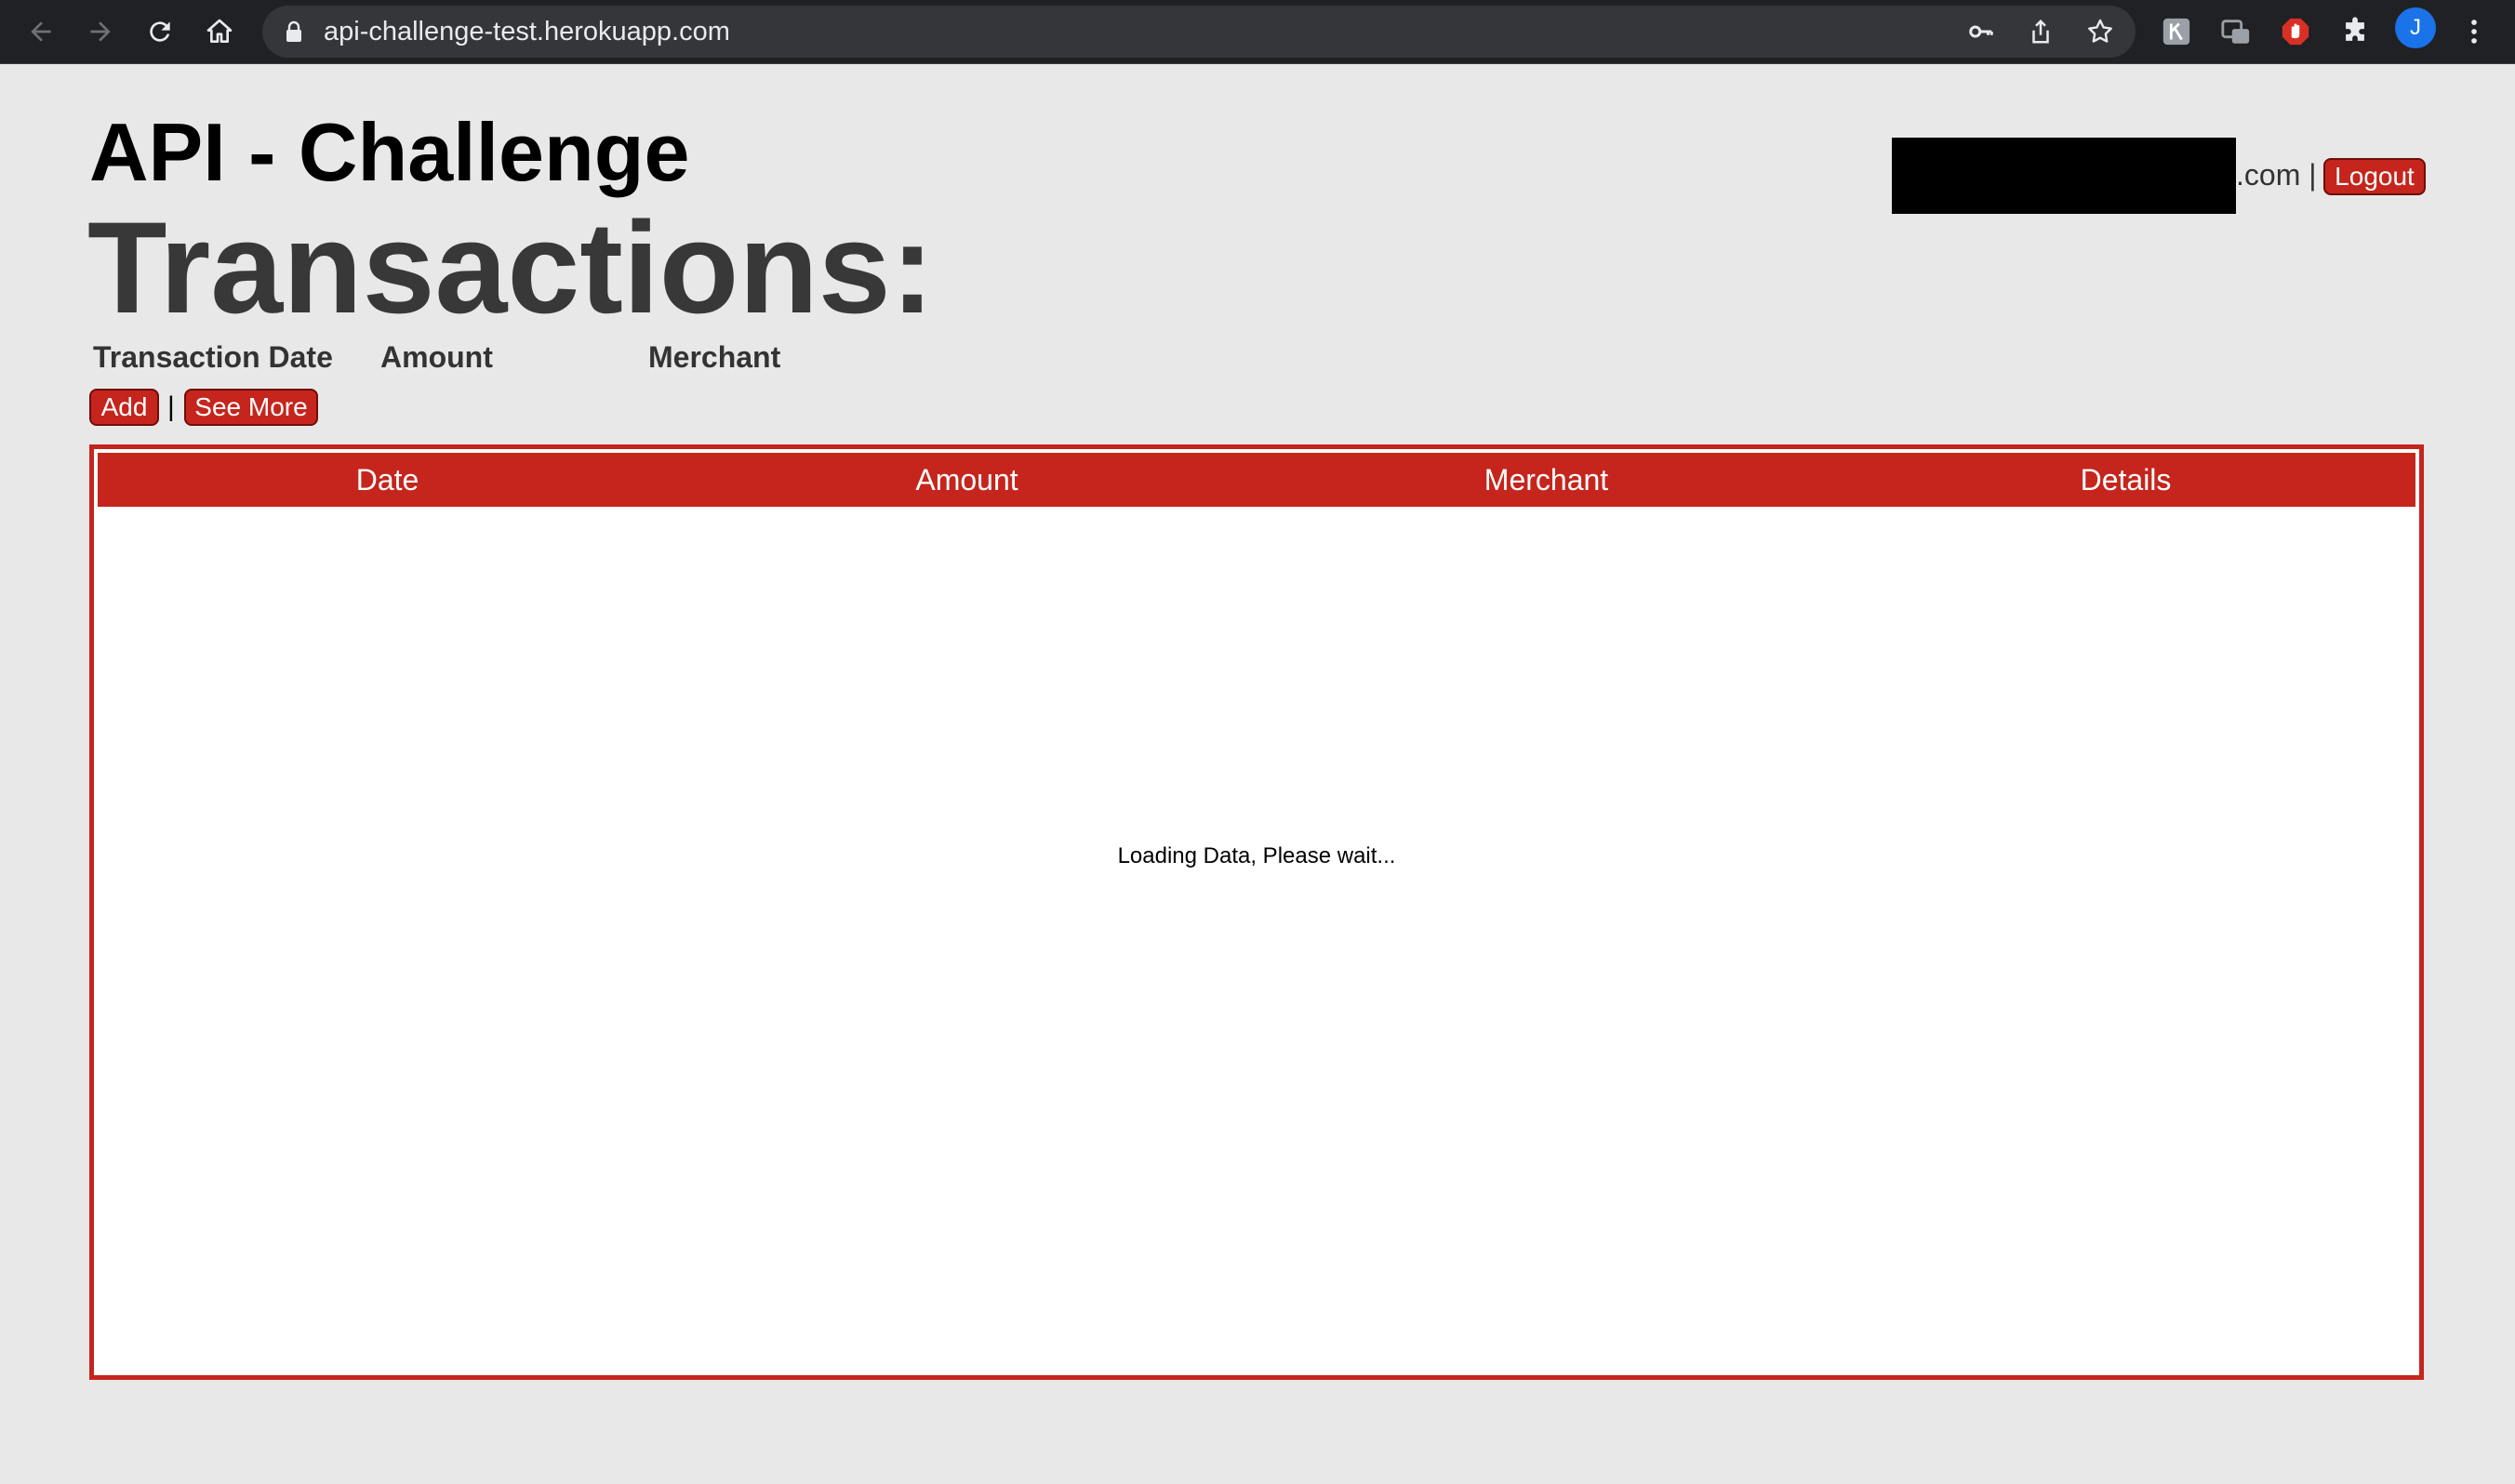  What do you see at coordinates (388, 480) in the screenshot?
I see `column-header-date: Date` at bounding box center [388, 480].